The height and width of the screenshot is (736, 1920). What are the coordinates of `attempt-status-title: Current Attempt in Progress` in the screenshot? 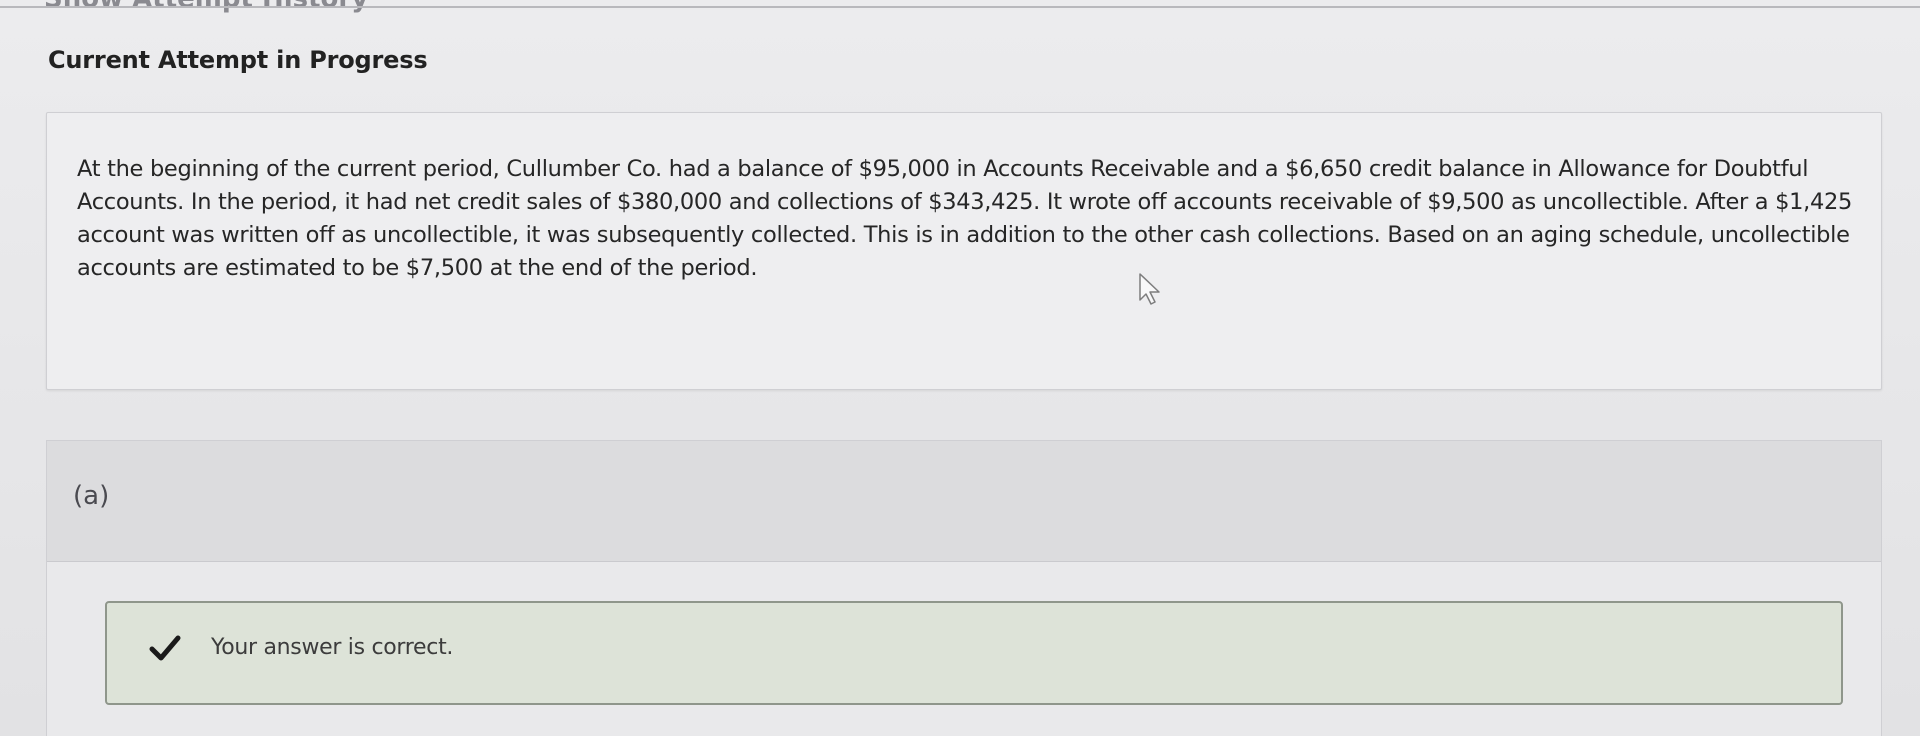 It's located at (238, 60).